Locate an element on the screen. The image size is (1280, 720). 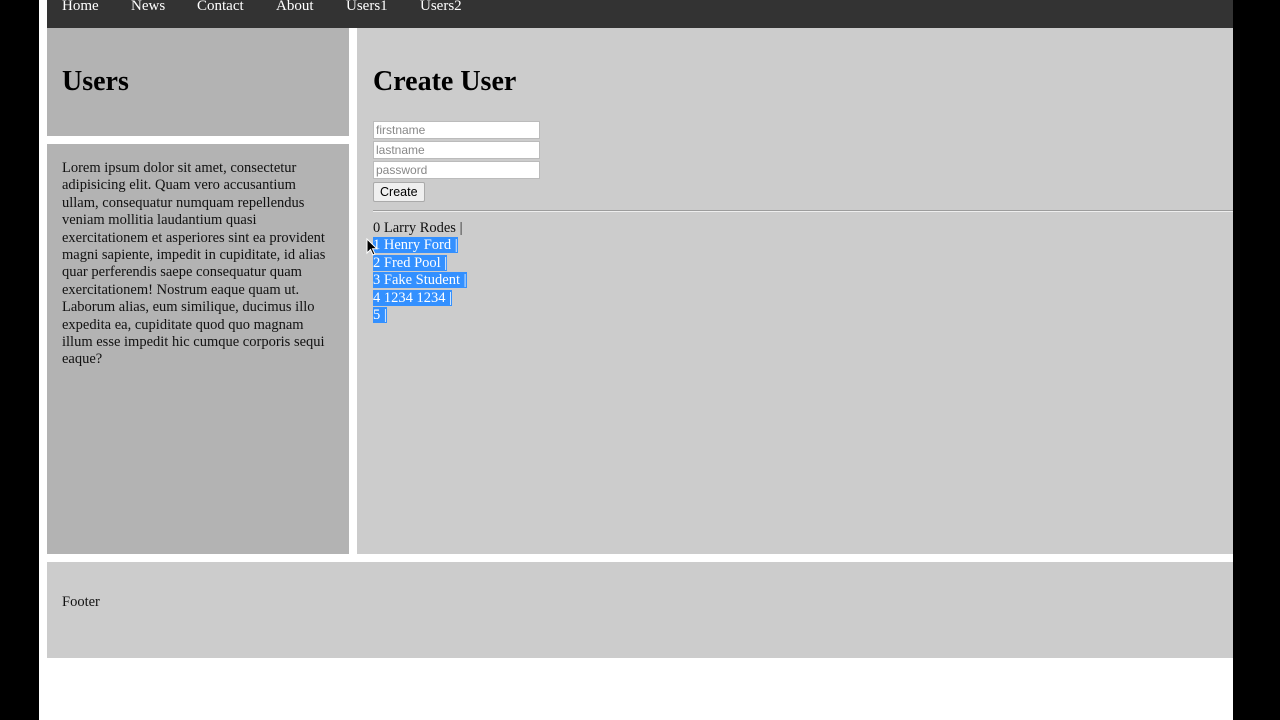
user-item-text: 4 1234 1234 | is located at coordinates (413, 297).